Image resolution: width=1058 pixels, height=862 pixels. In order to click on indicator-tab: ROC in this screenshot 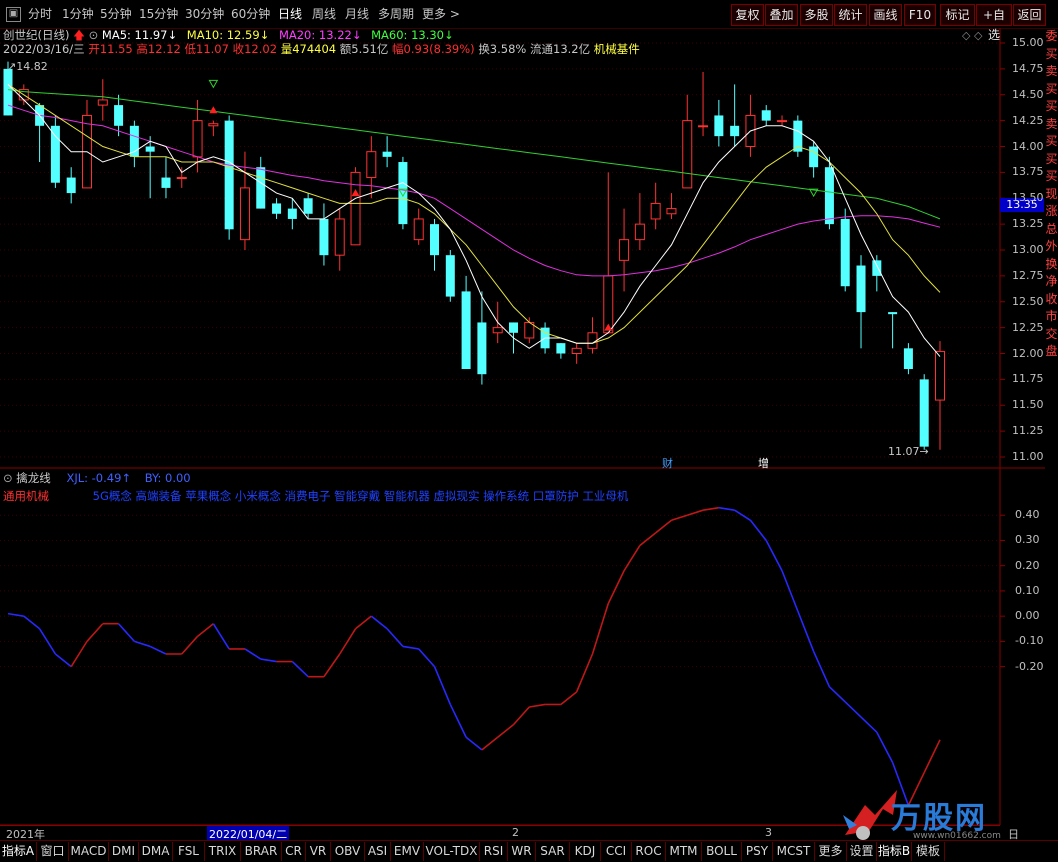, I will do `click(649, 851)`.